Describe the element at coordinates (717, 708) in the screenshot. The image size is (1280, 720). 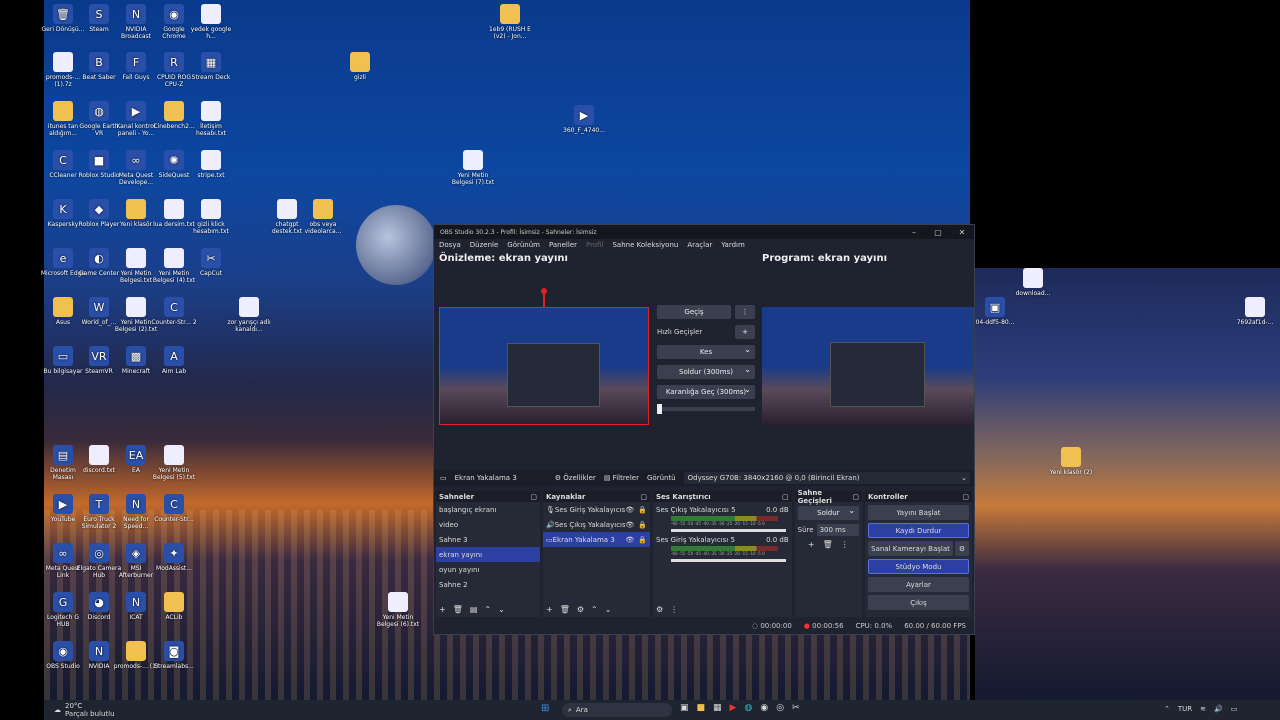
I see `store-icon: ▦` at that location.